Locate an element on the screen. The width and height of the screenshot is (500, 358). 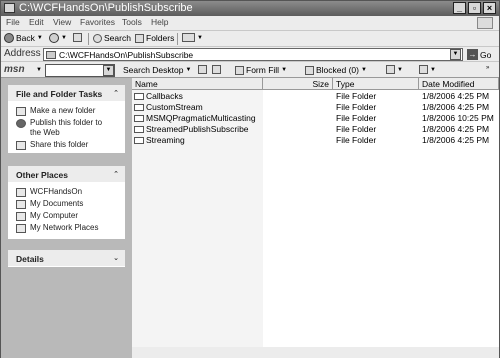
msn-search-dropdown: ▼ is located at coordinates (108, 70).